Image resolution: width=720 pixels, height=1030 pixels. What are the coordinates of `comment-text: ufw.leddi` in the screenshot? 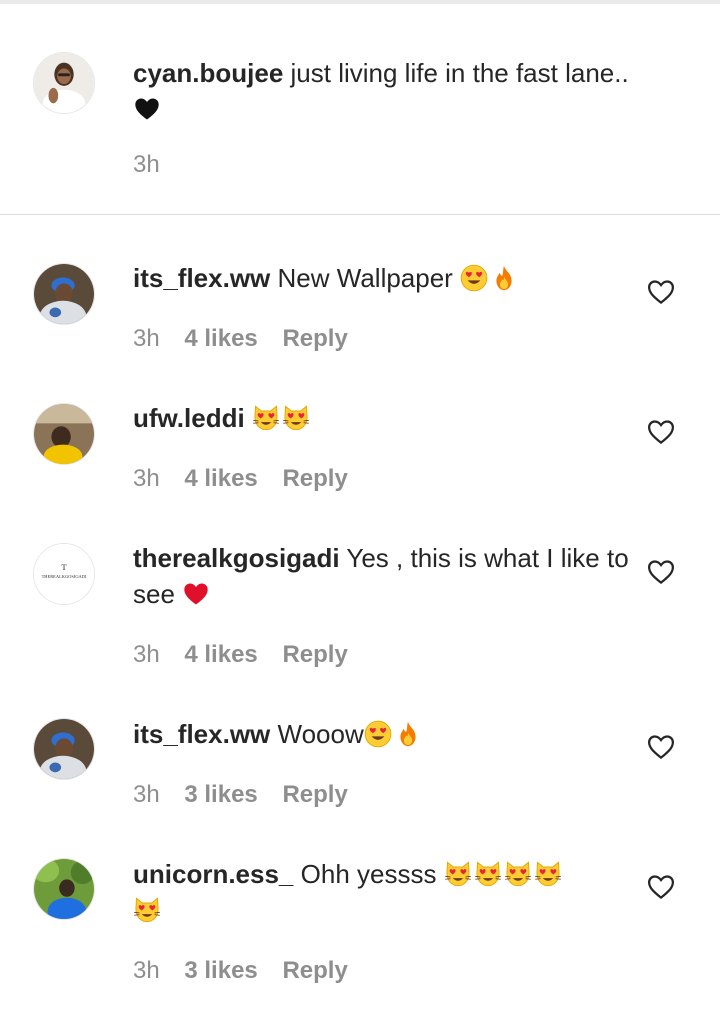 It's located at (388, 418).